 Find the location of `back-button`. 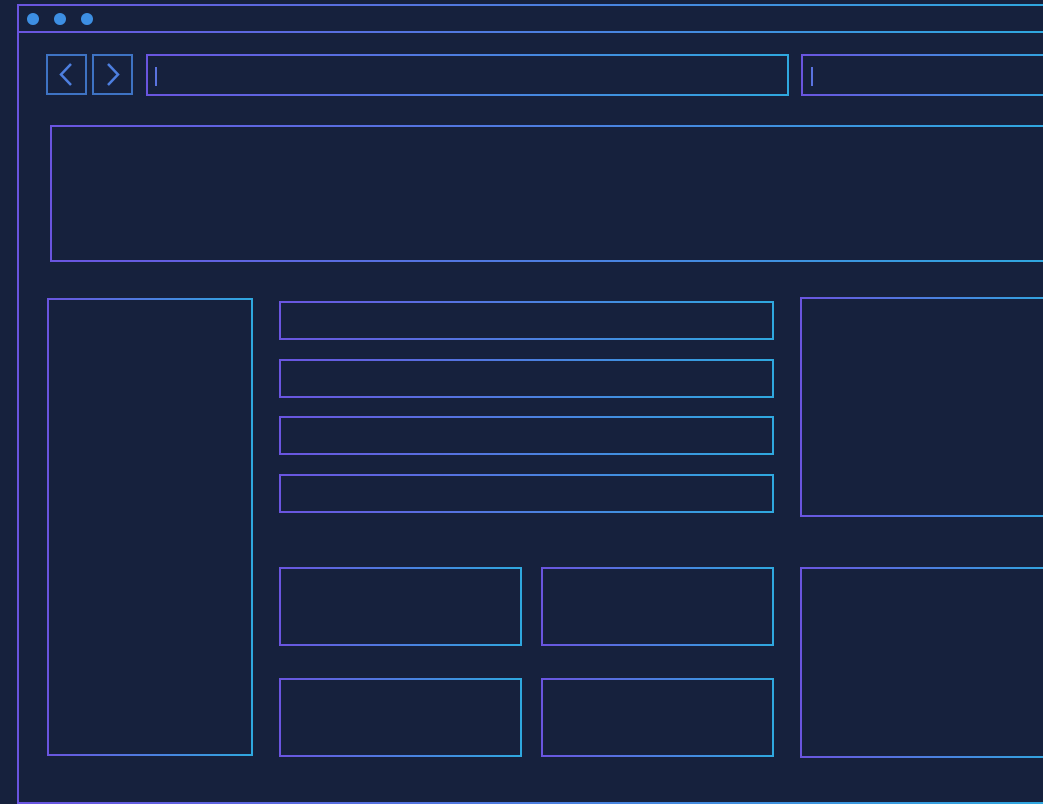

back-button is located at coordinates (66, 74).